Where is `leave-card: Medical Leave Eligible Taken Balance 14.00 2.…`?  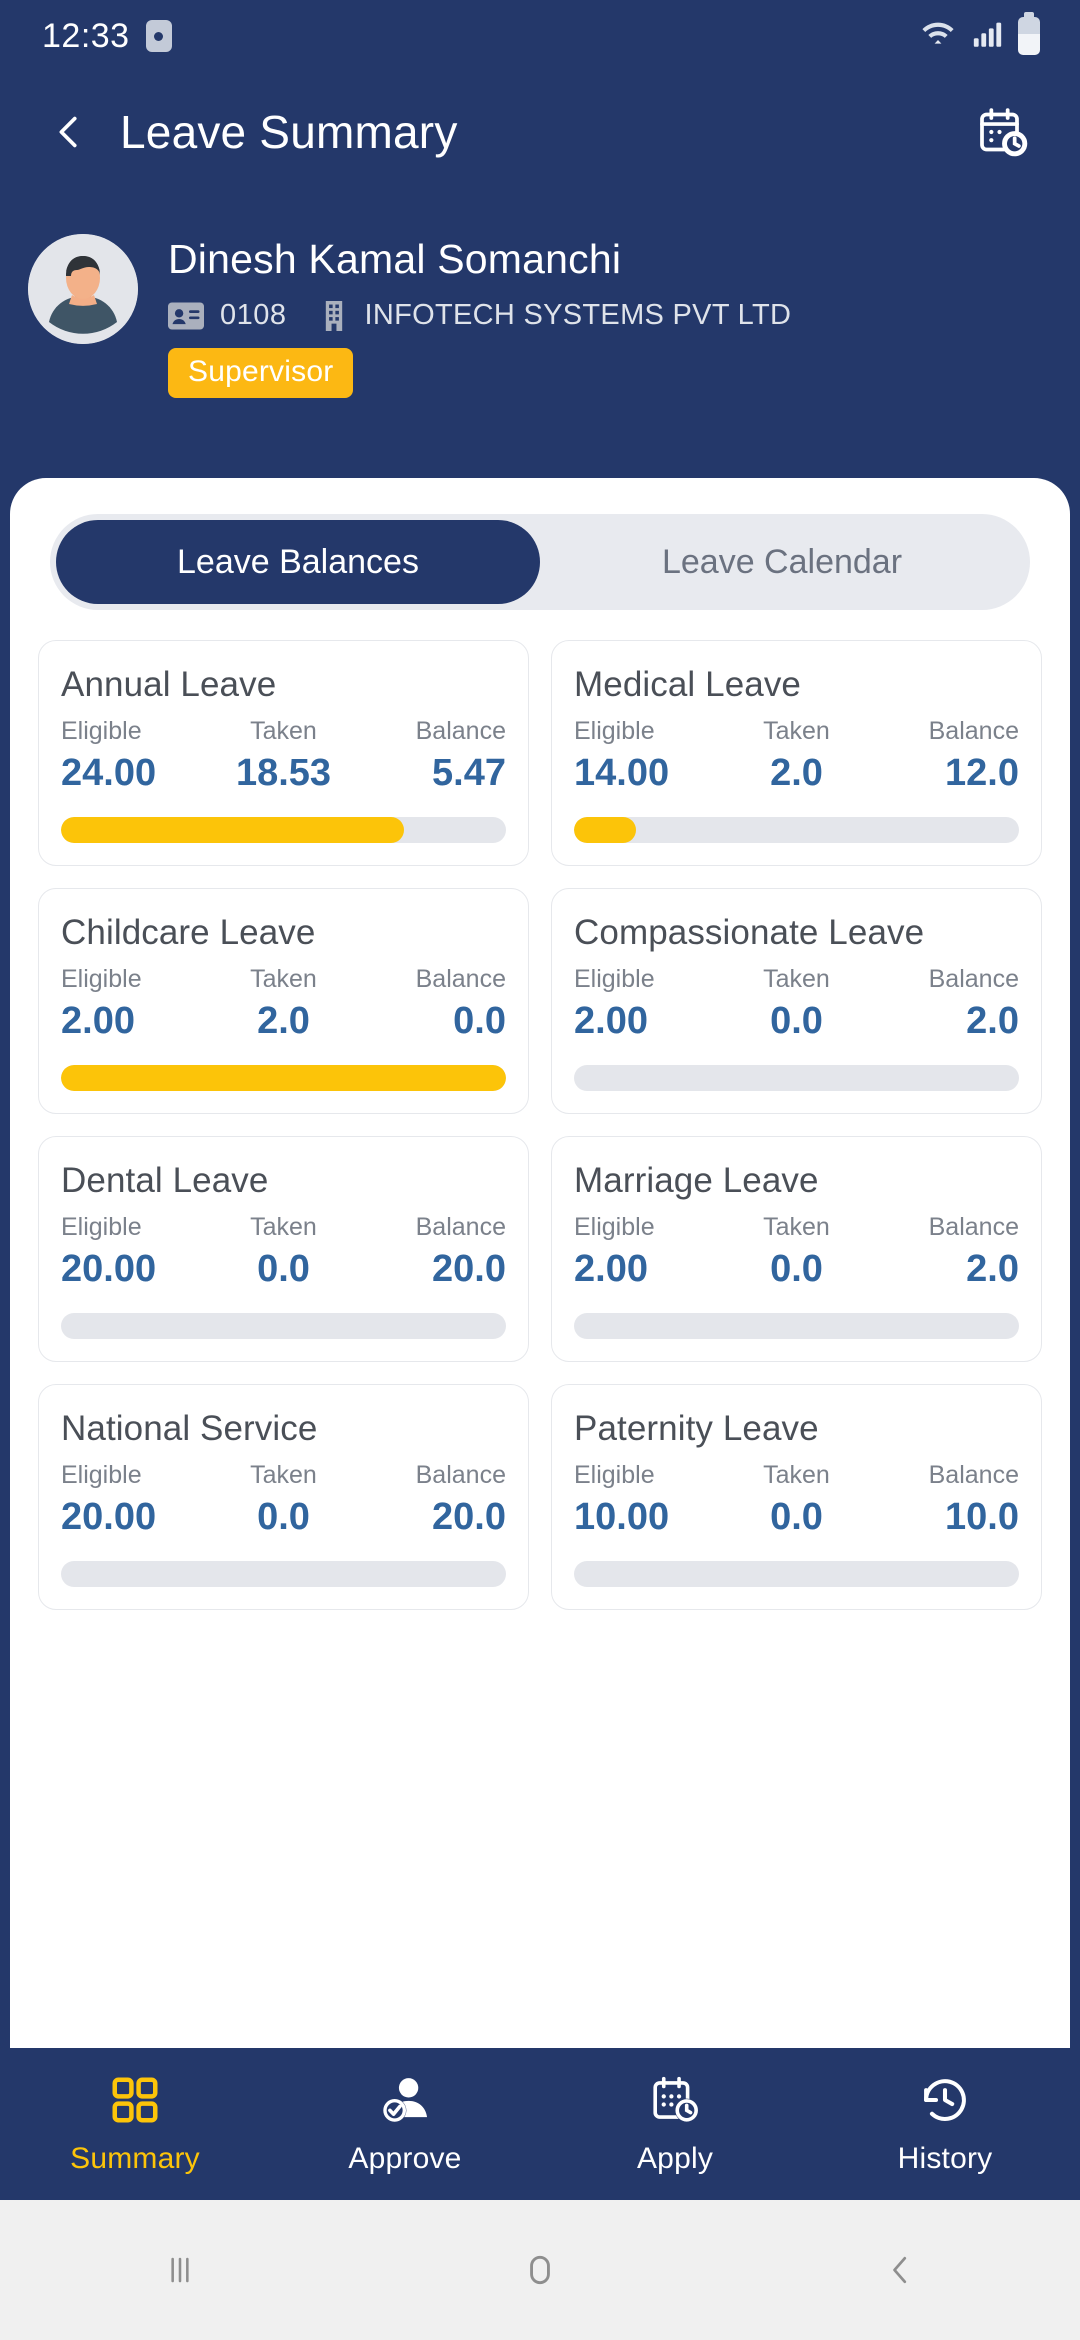 leave-card: Medical Leave Eligible Taken Balance 14.00 2.… is located at coordinates (796, 753).